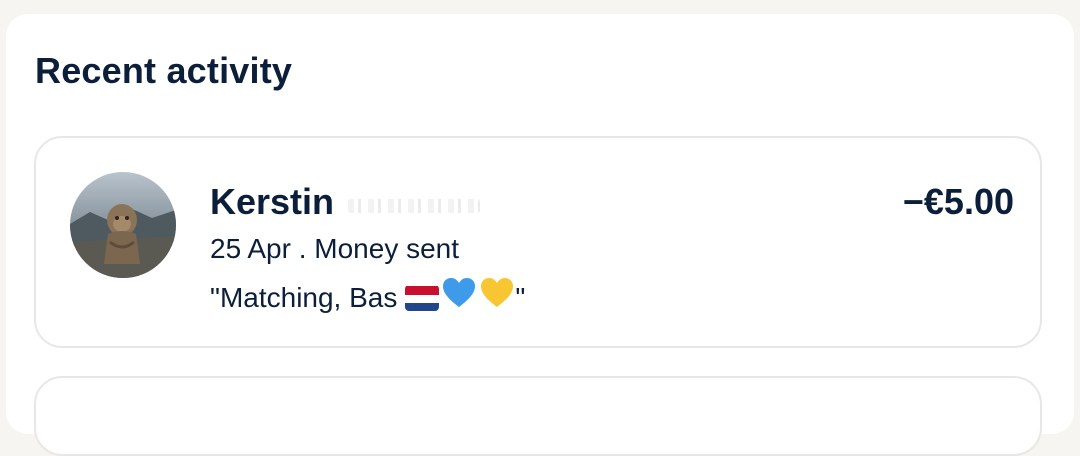  What do you see at coordinates (345, 202) in the screenshot?
I see `name-row: Kerstin` at bounding box center [345, 202].